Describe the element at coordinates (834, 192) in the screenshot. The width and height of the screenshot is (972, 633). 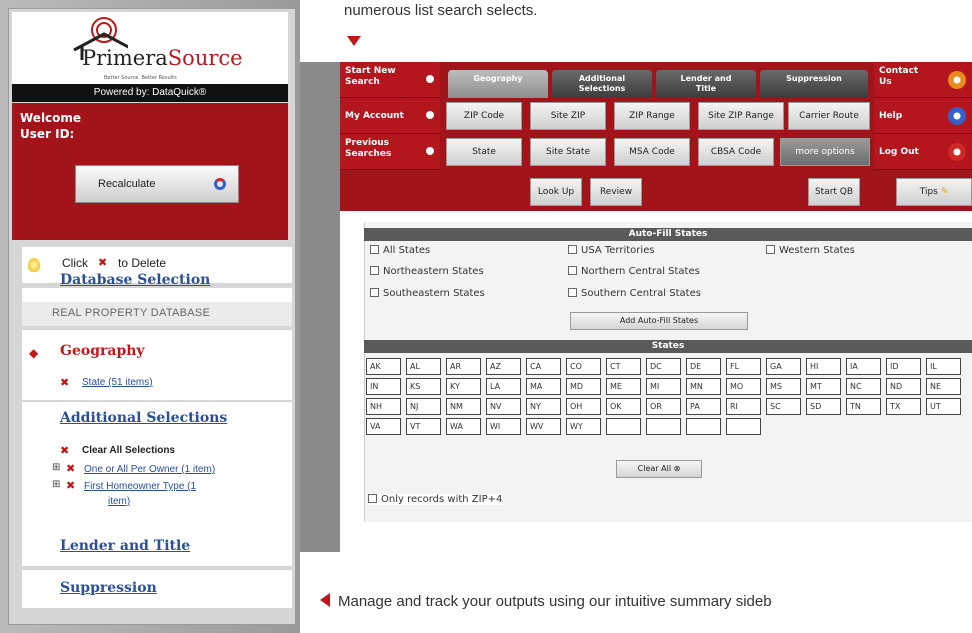
I see `start-qb-button: Start QB` at that location.